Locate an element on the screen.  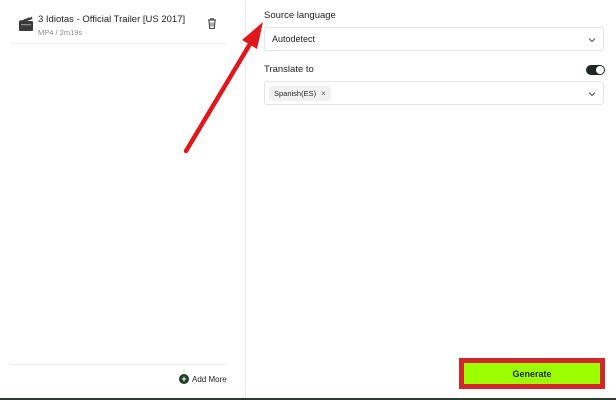
clapperboard-icon is located at coordinates (26, 23).